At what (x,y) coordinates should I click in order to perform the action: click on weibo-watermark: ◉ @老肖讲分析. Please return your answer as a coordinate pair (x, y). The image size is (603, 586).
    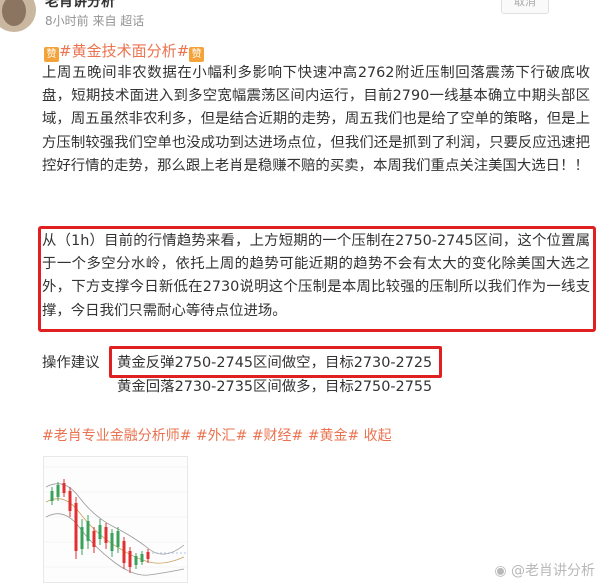
    Looking at the image, I should click on (544, 570).